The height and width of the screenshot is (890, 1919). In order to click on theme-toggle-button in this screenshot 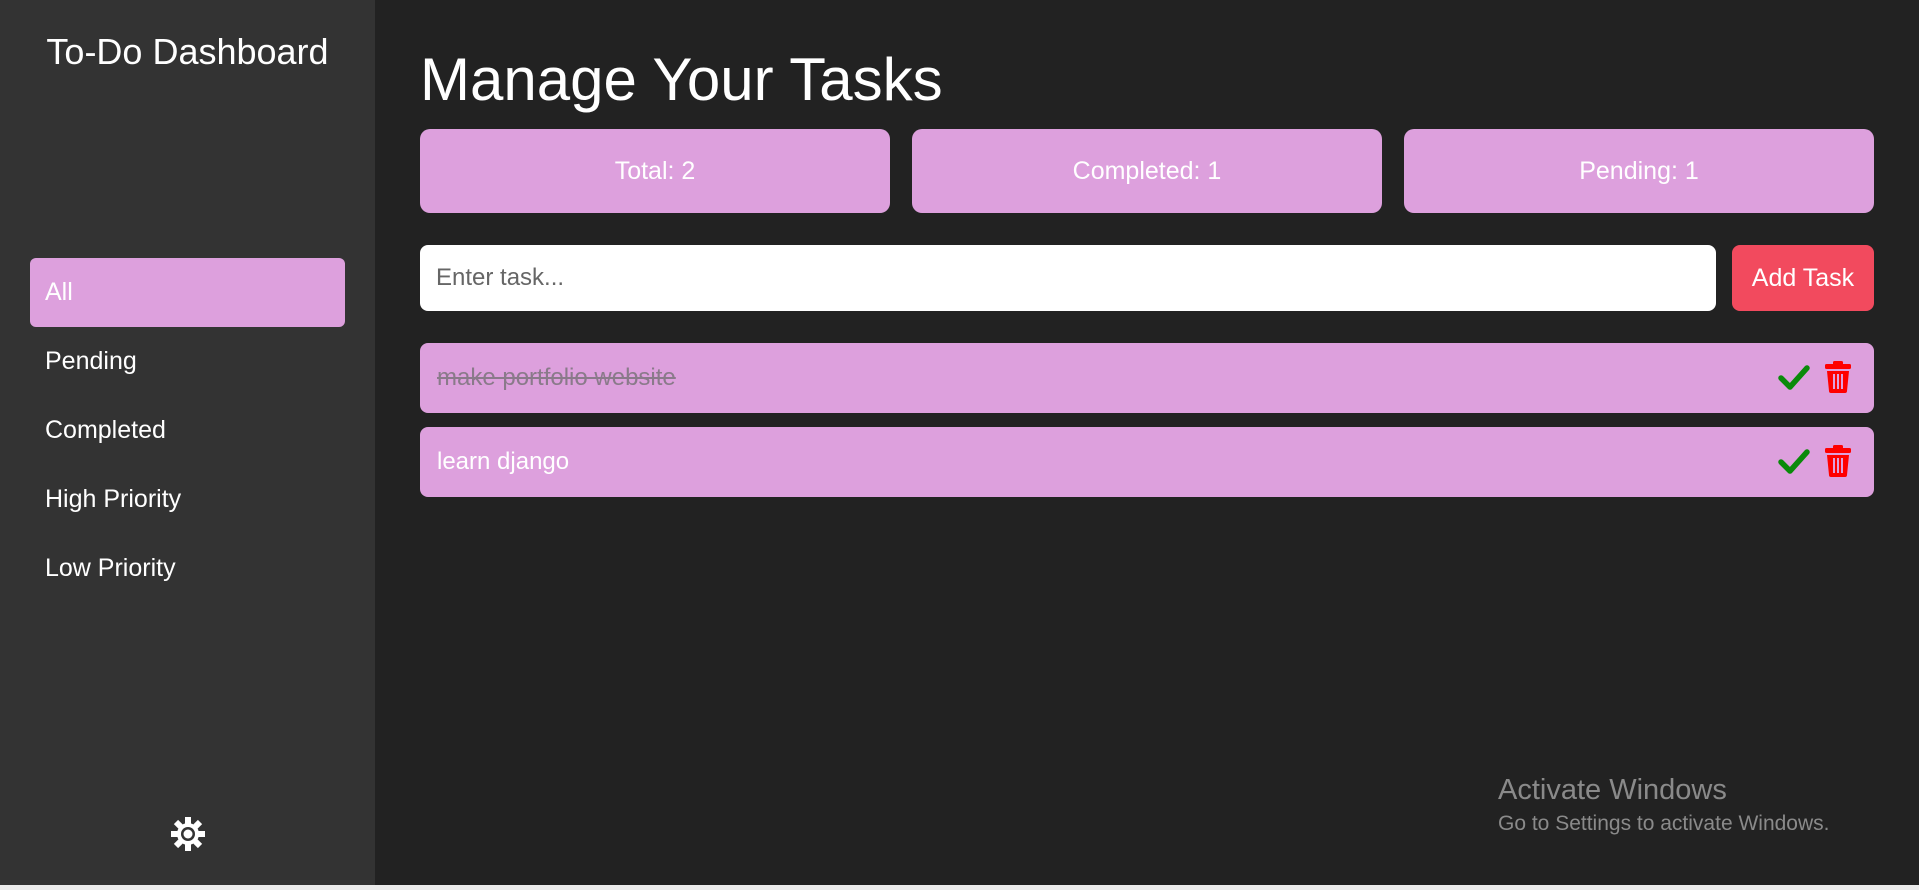, I will do `click(188, 834)`.